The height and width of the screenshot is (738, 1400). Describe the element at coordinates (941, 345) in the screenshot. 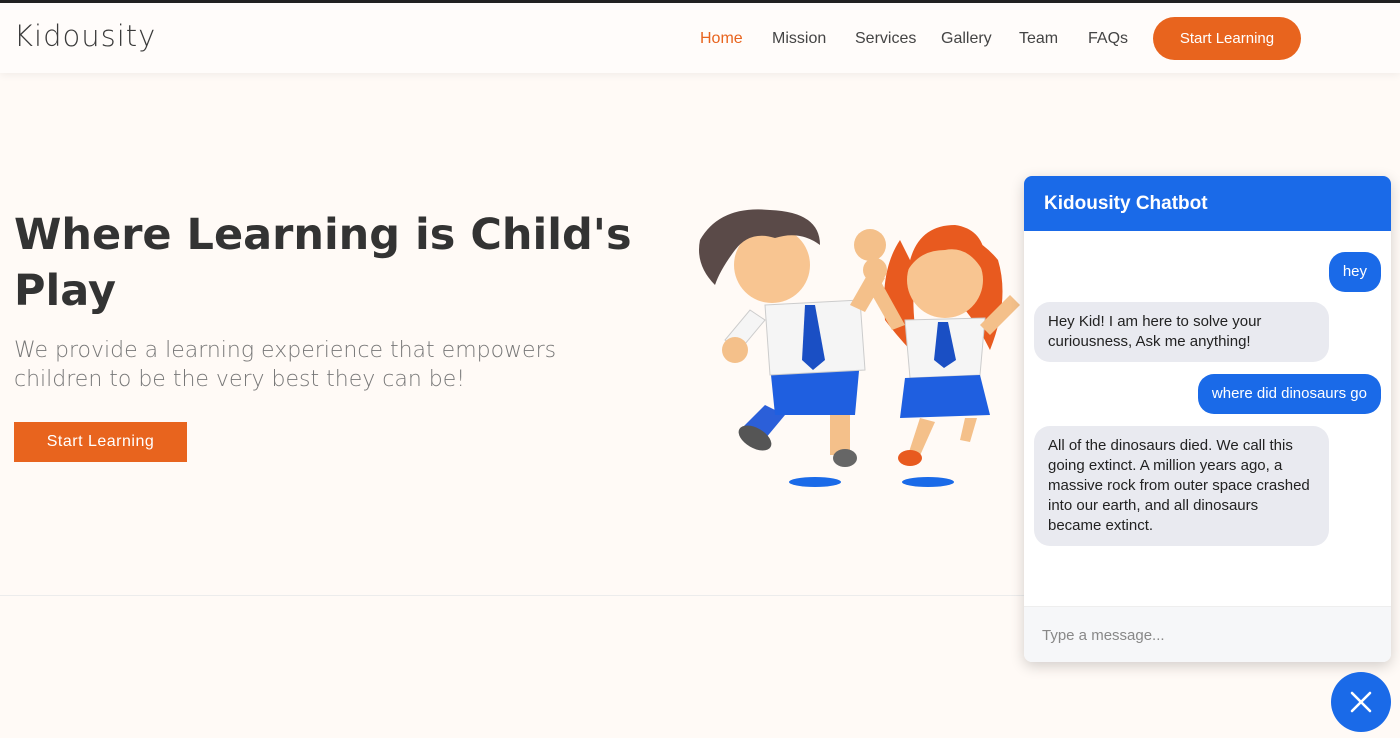

I see `girl-figure` at that location.